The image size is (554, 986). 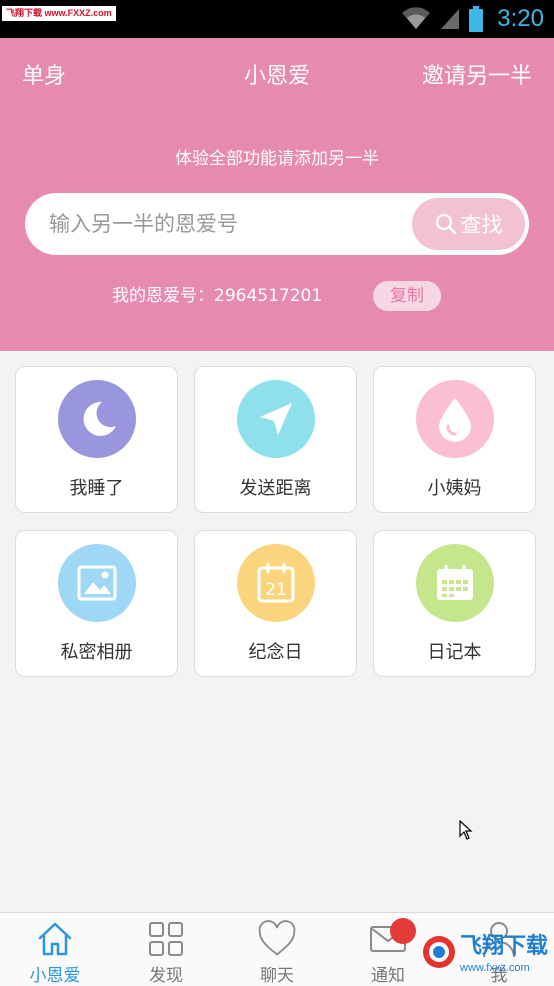 I want to click on heart-icon, so click(x=277, y=939).